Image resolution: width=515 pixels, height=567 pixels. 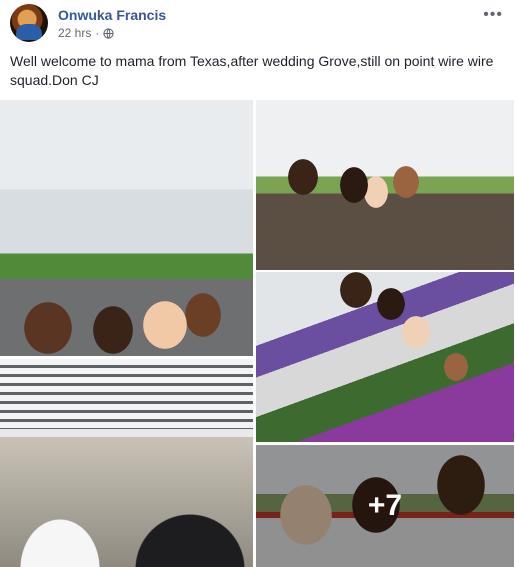 What do you see at coordinates (108, 33) in the screenshot?
I see `globe-icon` at bounding box center [108, 33].